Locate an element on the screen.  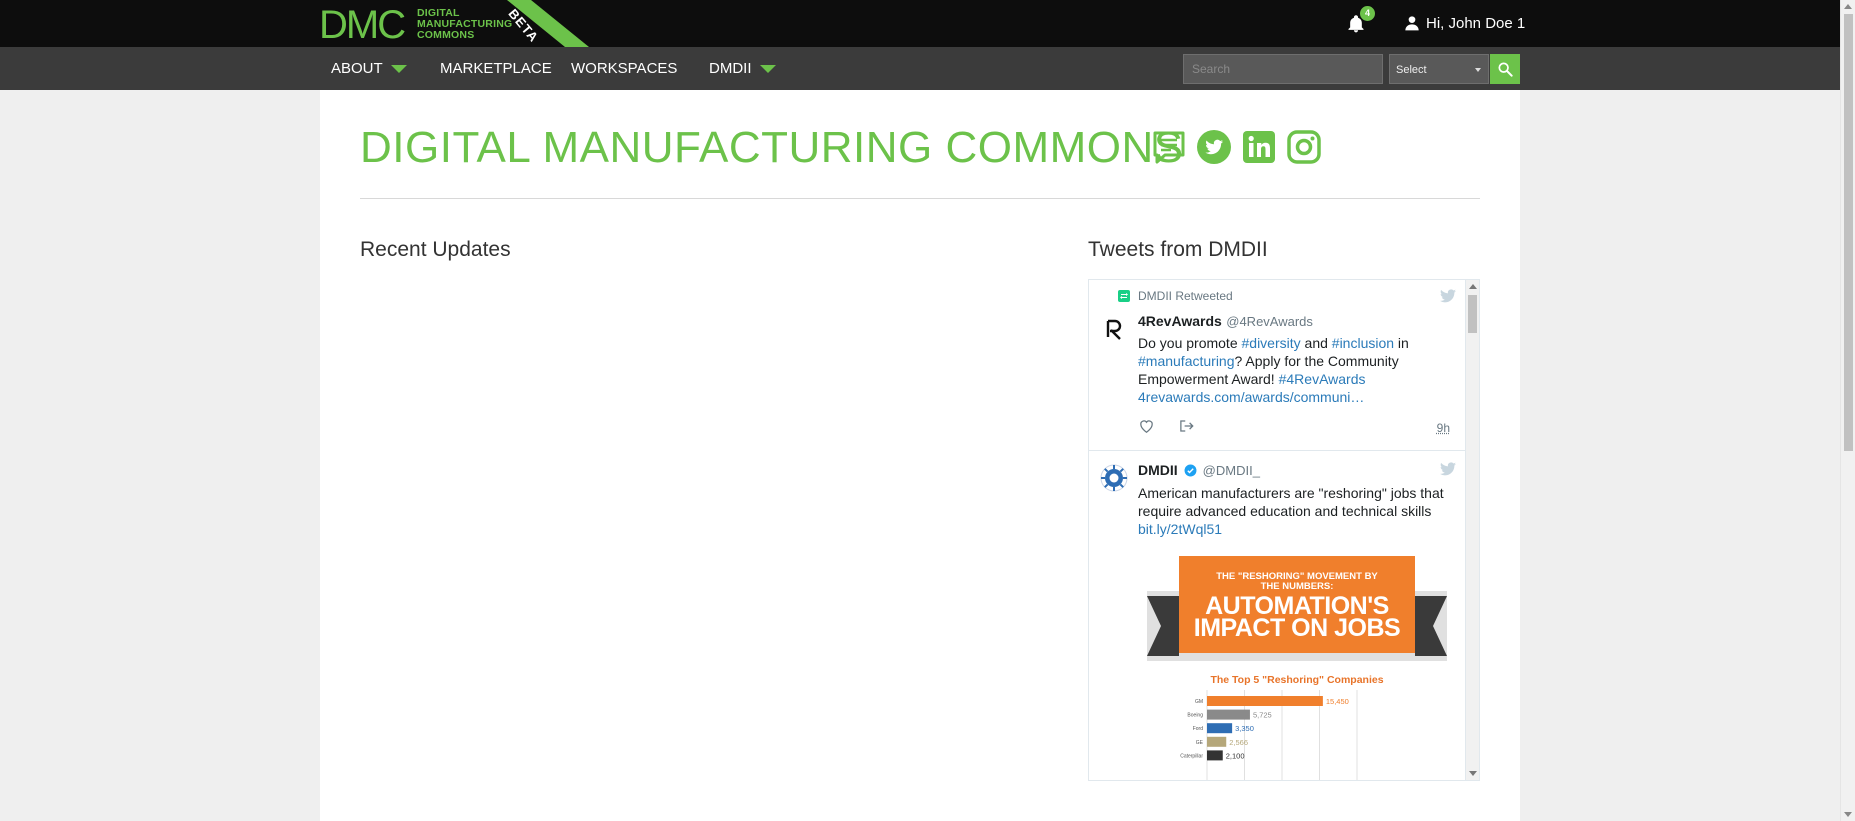
dropdown-arrow-icon is located at coordinates (1478, 70).